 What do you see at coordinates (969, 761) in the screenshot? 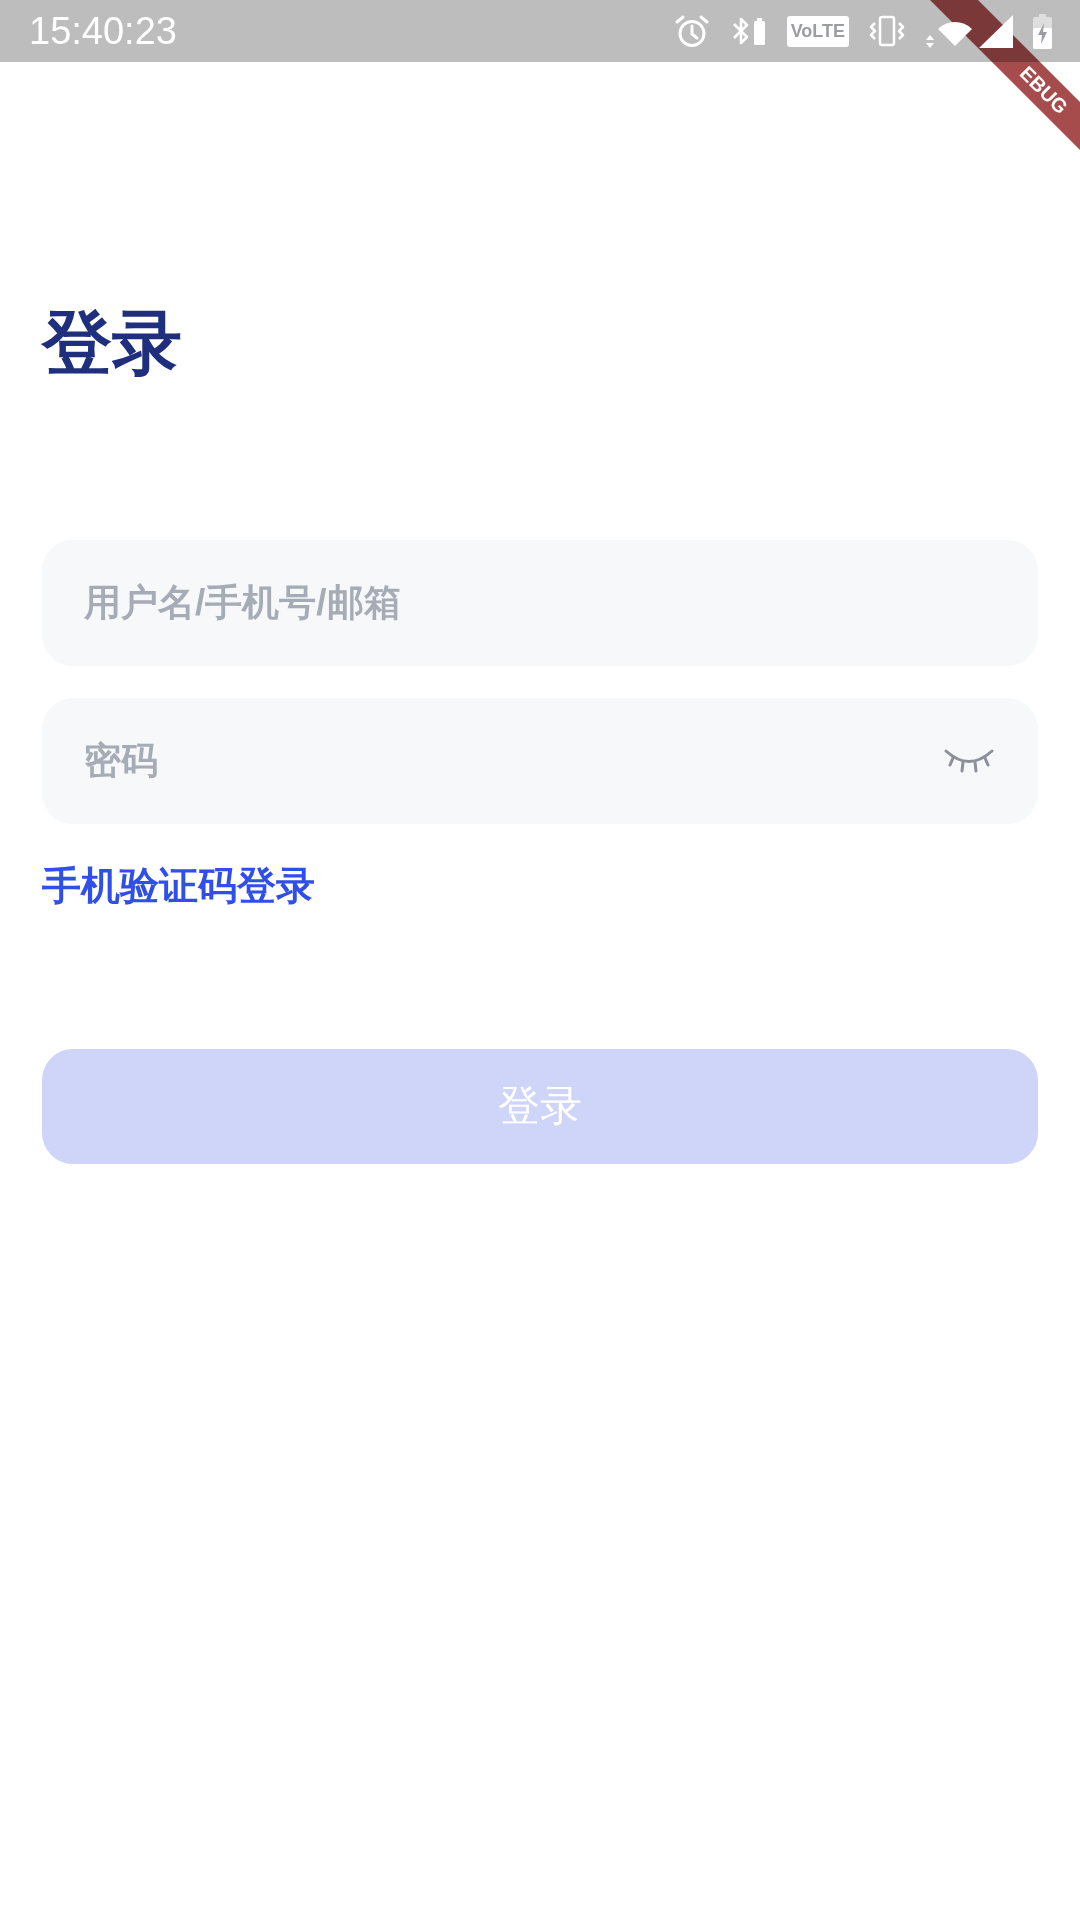
I see `closed-eye-icon` at bounding box center [969, 761].